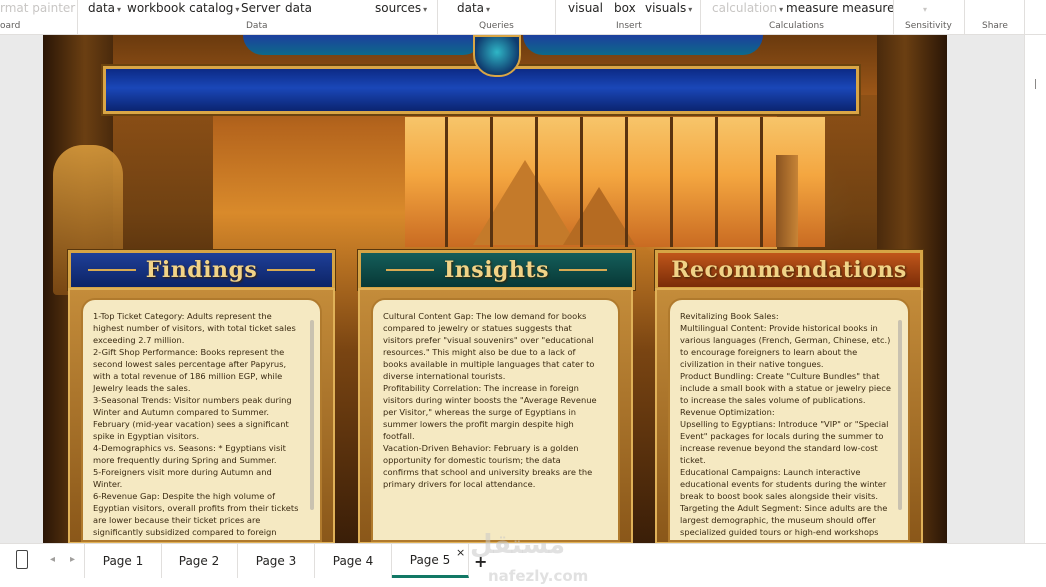 The height and width of the screenshot is (587, 1046). What do you see at coordinates (401, 9) in the screenshot?
I see `recent-sources-button: sources ▾` at bounding box center [401, 9].